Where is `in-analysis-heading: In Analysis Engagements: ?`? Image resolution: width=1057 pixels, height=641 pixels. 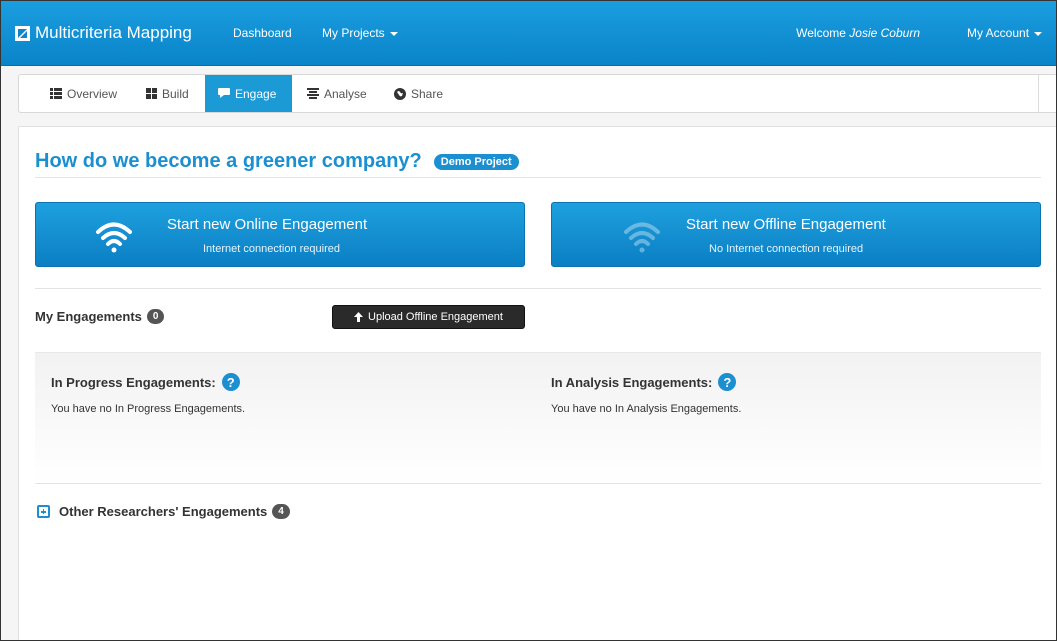
in-analysis-heading: In Analysis Engagements: ? is located at coordinates (644, 382).